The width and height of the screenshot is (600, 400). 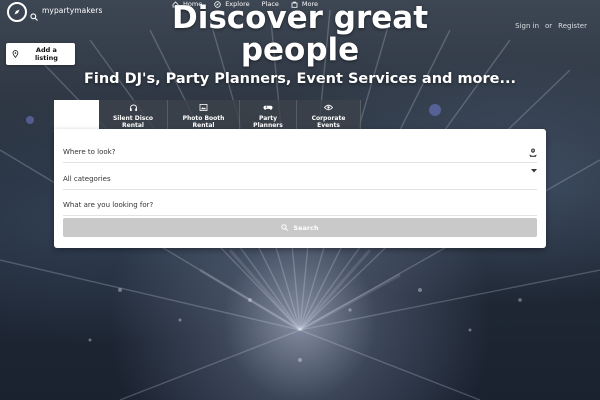 I want to click on tab-party-planners: Party Planners, so click(x=268, y=114).